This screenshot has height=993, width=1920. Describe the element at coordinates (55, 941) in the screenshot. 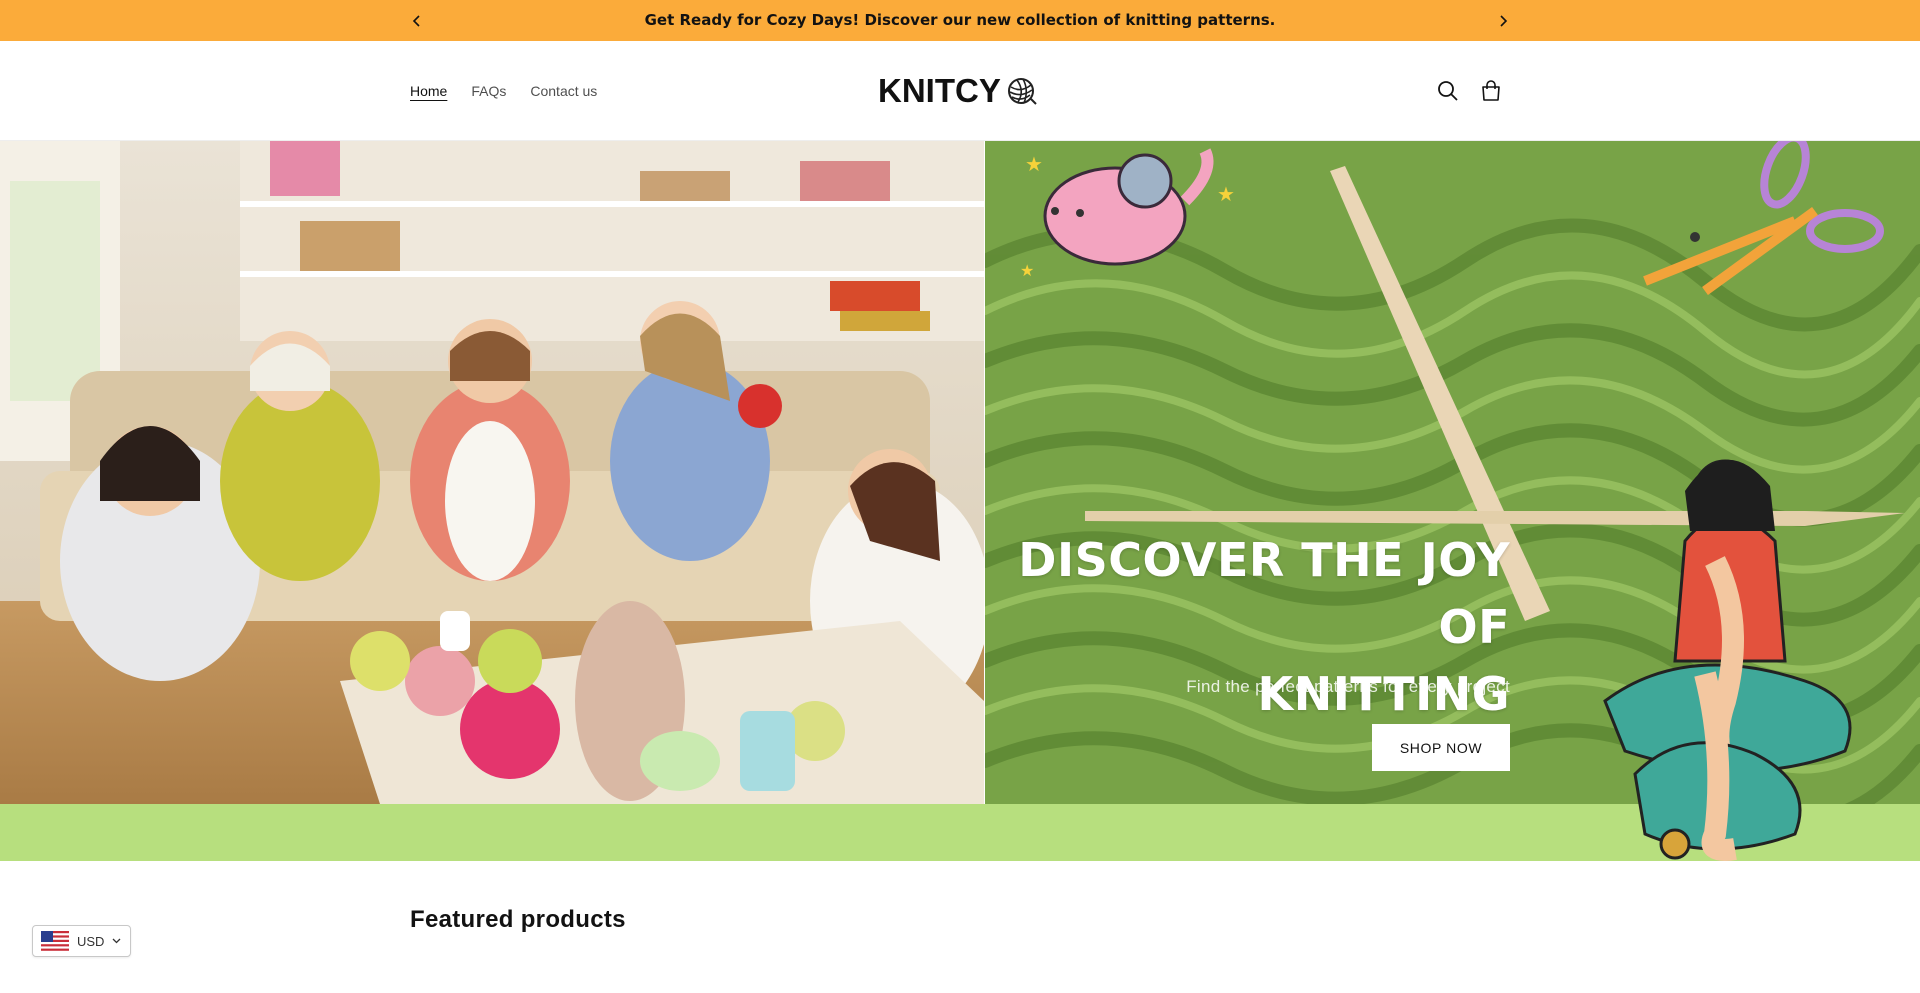

I see `us-flag-icon` at that location.